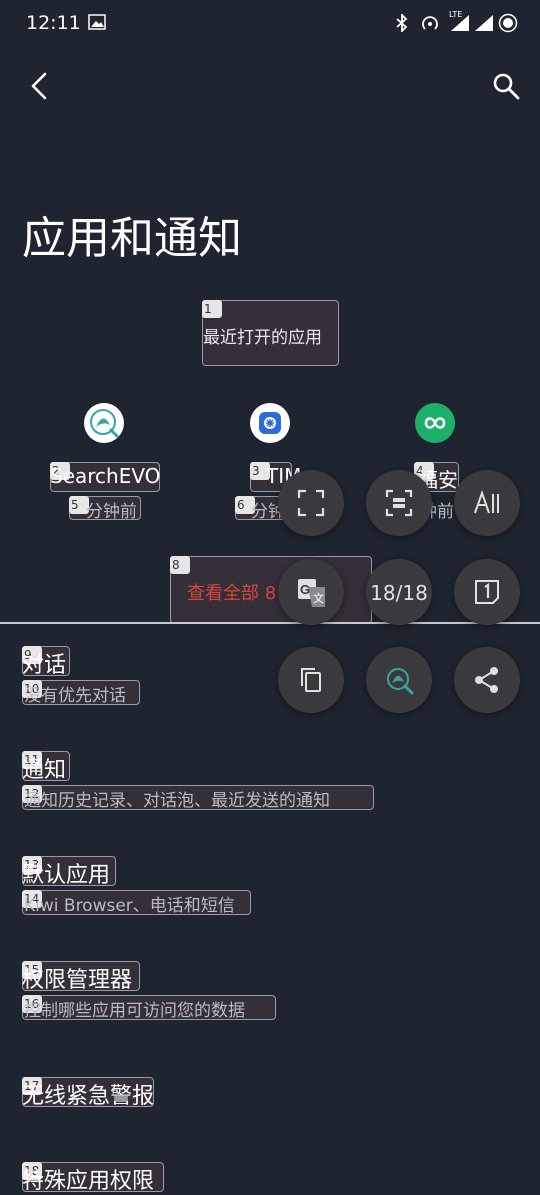 The height and width of the screenshot is (1195, 540). What do you see at coordinates (402, 23) in the screenshot?
I see `bluetooth-icon` at bounding box center [402, 23].